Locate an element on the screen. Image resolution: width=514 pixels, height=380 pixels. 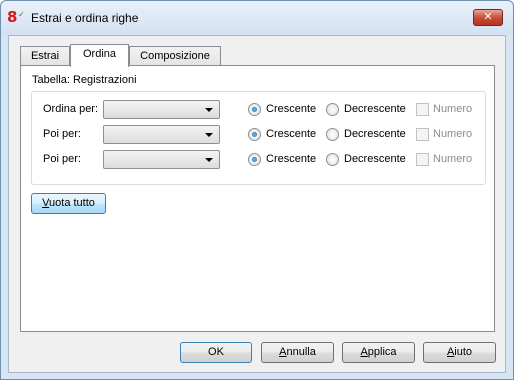
apply-button: Applica is located at coordinates (378, 352).